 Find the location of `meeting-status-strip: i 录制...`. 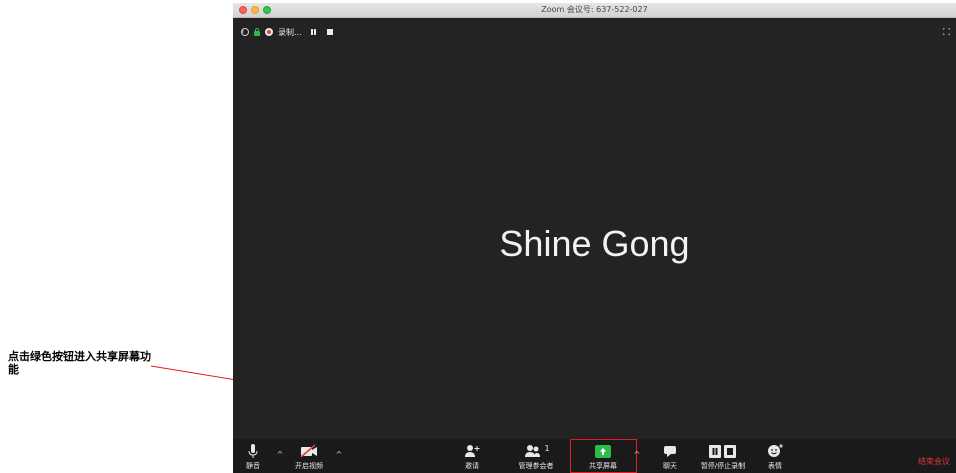

meeting-status-strip: i 录制... is located at coordinates (287, 32).